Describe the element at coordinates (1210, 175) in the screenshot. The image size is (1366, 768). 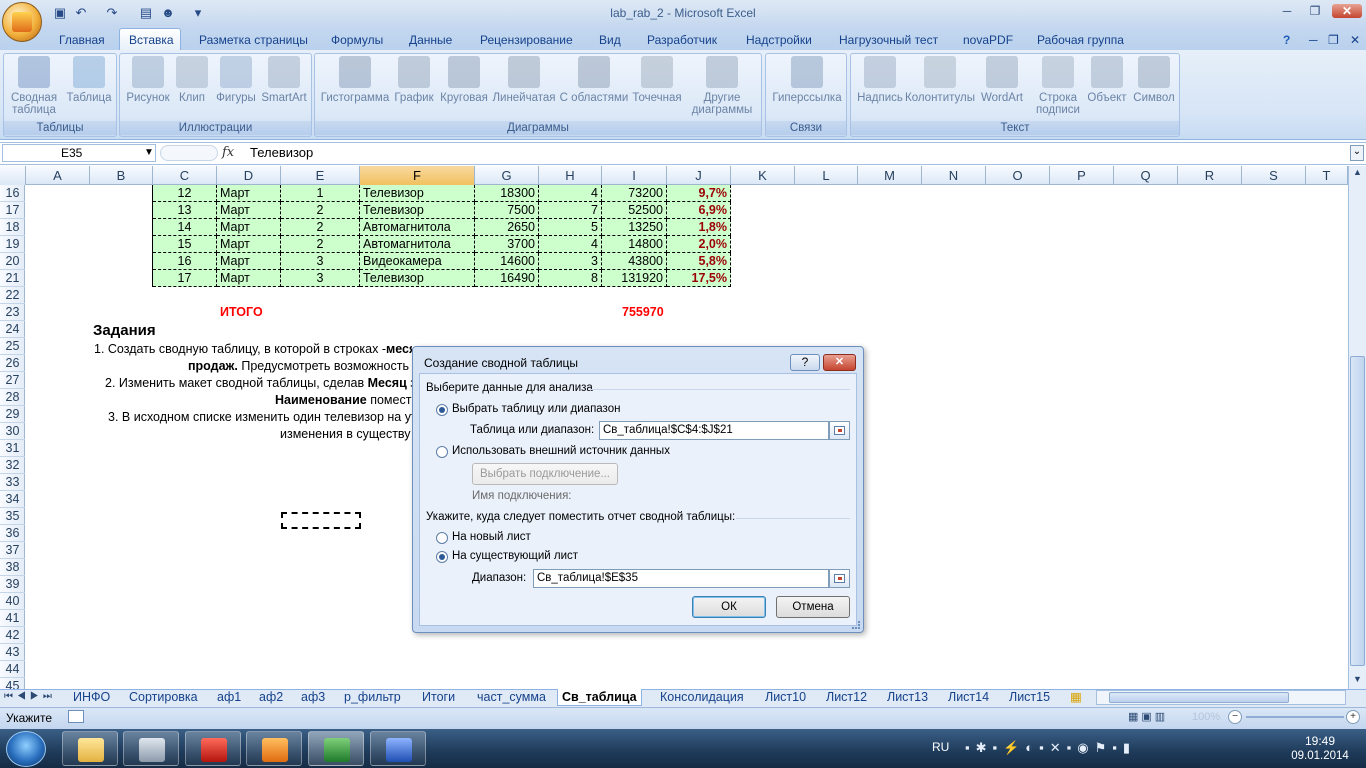
I see `column-header: R` at that location.